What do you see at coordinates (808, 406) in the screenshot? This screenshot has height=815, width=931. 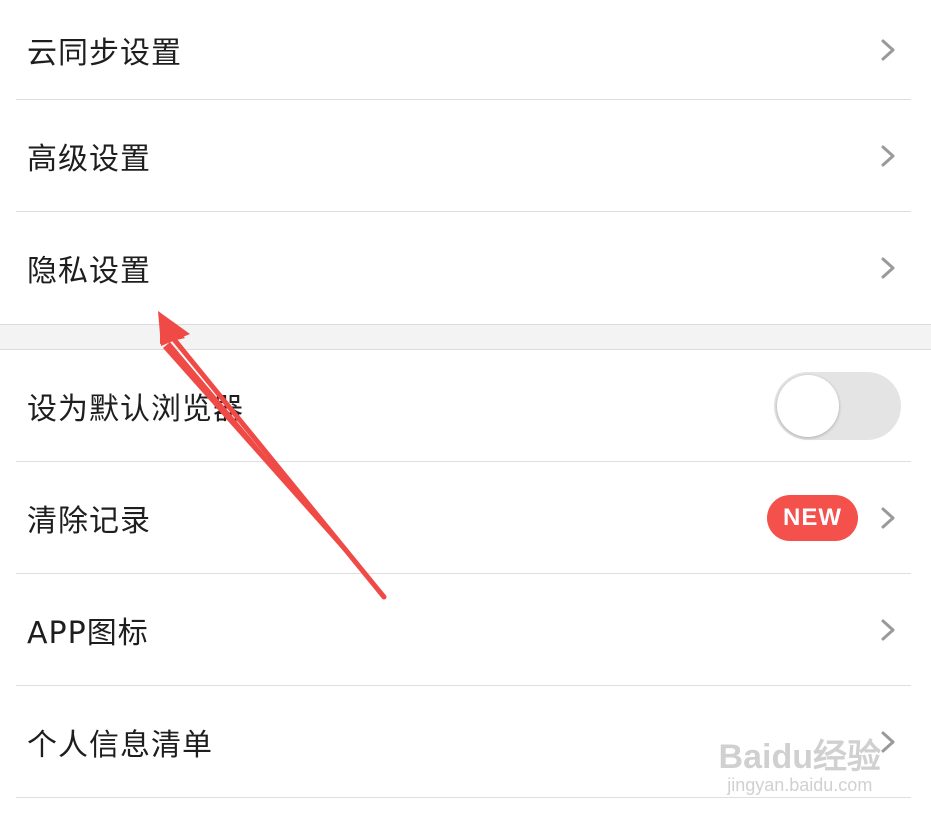 I see `toggle-knob` at bounding box center [808, 406].